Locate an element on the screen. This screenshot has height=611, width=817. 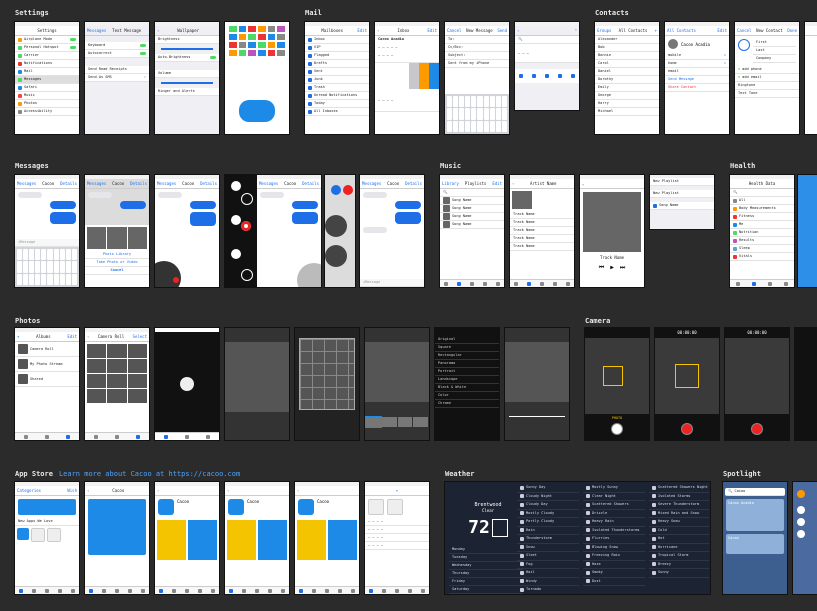
playback-controls: ⏮ ▶ ⏭ is located at coordinates (612, 268).